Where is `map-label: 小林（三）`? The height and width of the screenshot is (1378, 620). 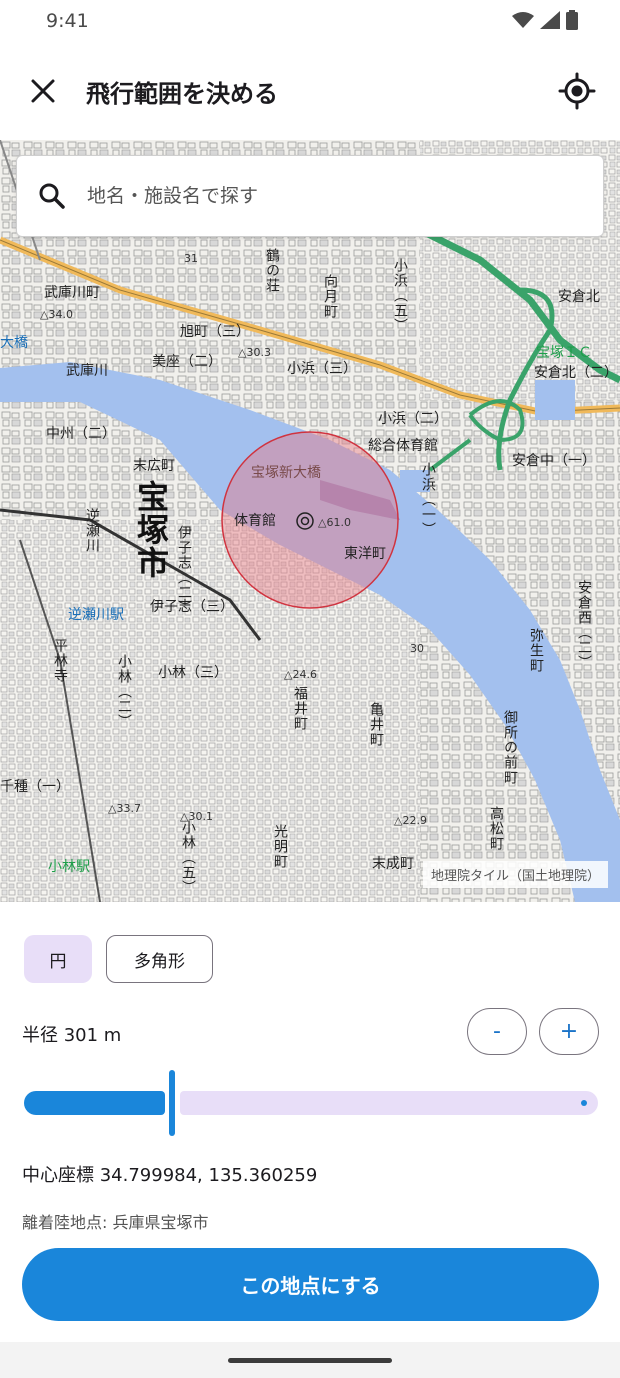 map-label: 小林（三） is located at coordinates (193, 673).